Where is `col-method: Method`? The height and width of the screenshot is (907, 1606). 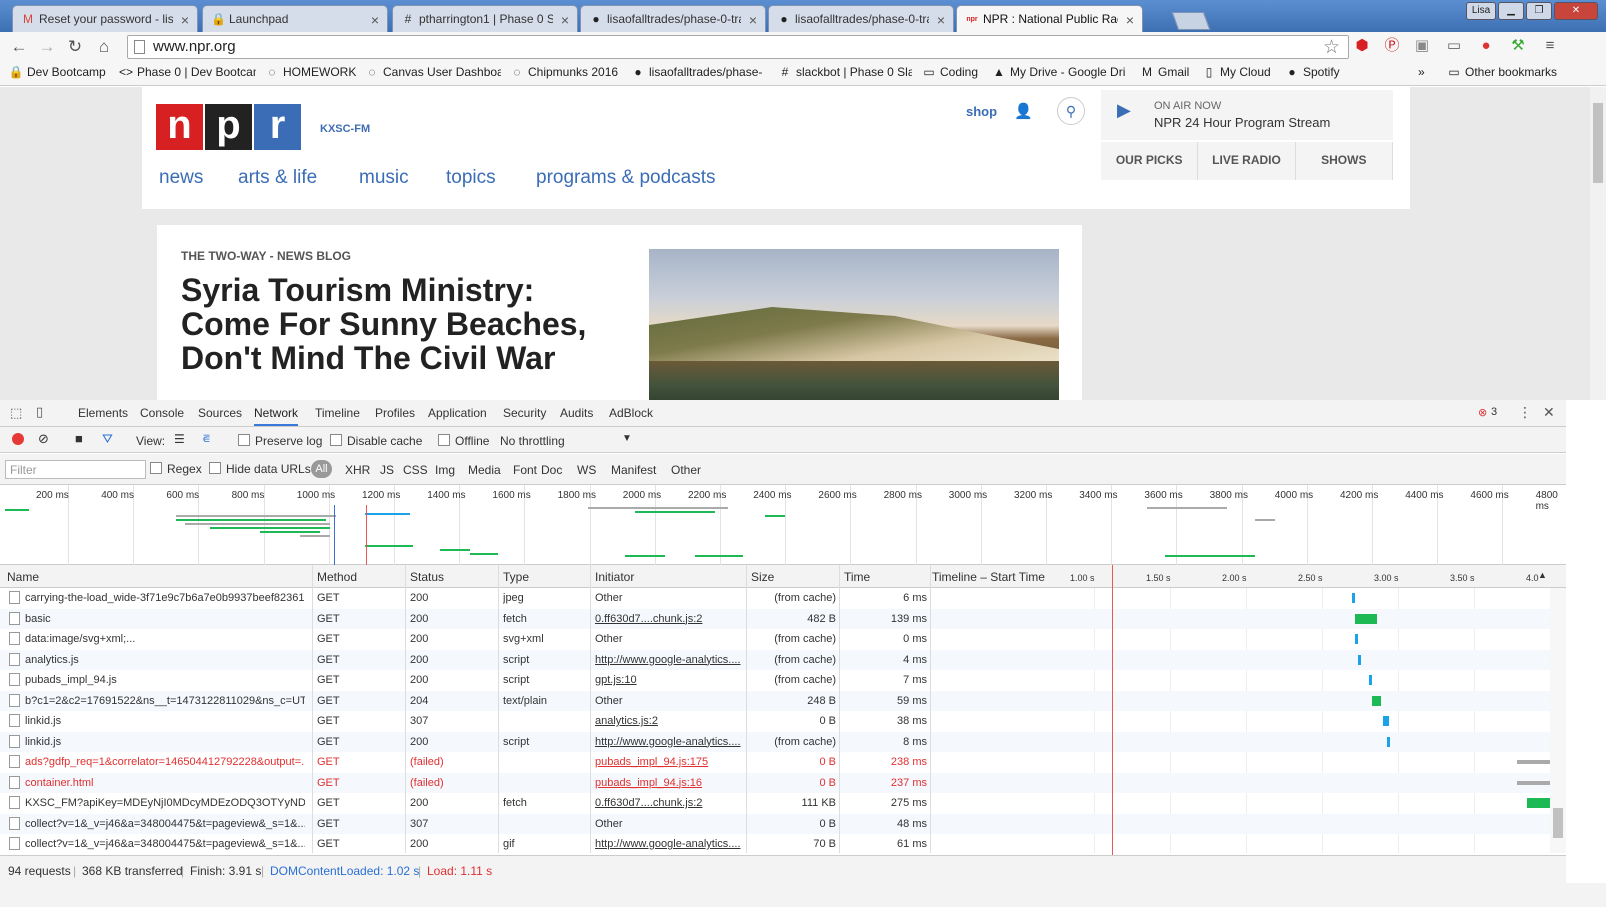
col-method: Method is located at coordinates (337, 577).